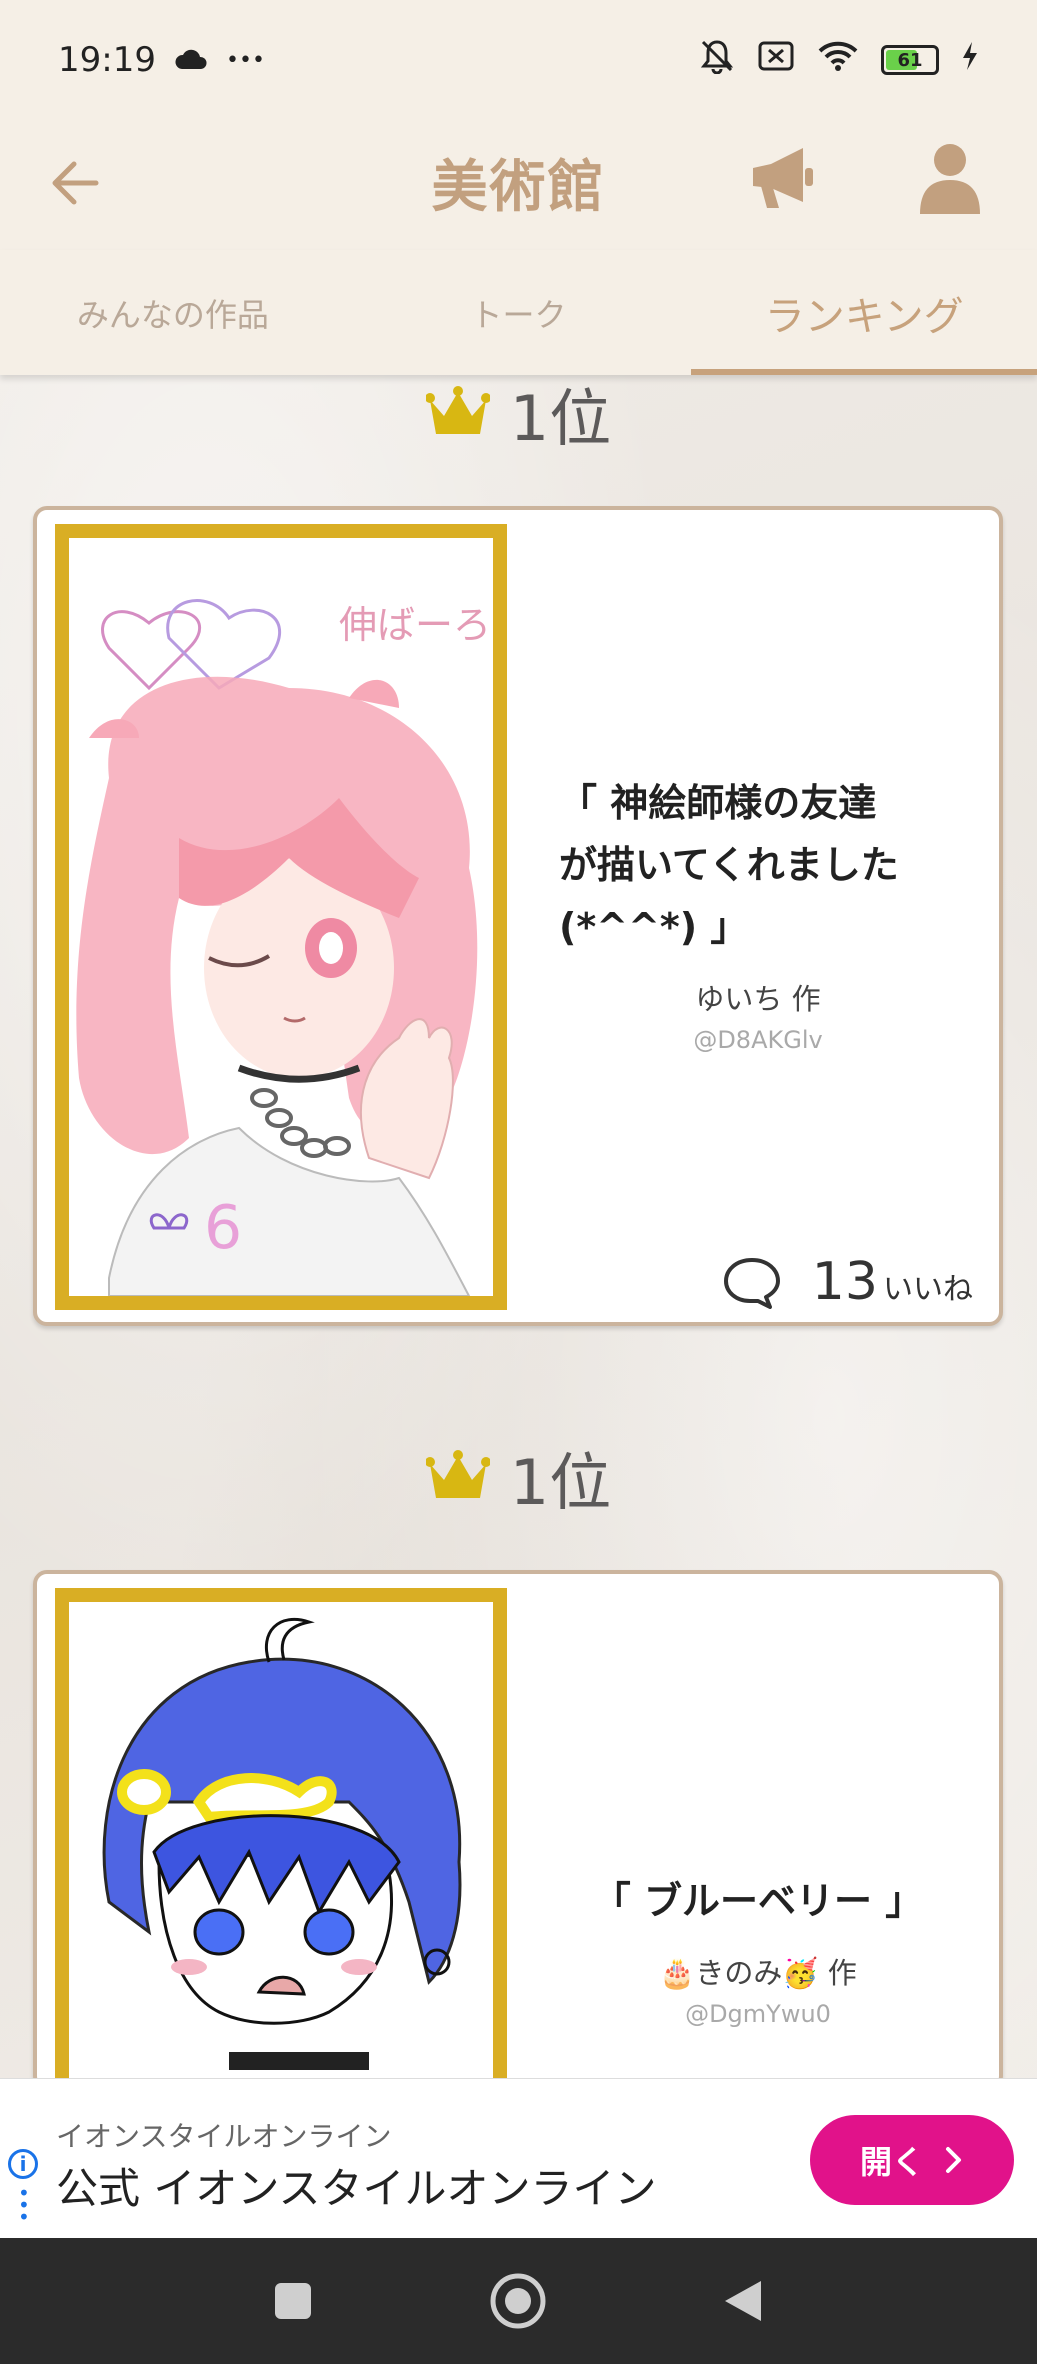 This screenshot has height=2364, width=1037. I want to click on ad-open-button: 開く, so click(912, 2160).